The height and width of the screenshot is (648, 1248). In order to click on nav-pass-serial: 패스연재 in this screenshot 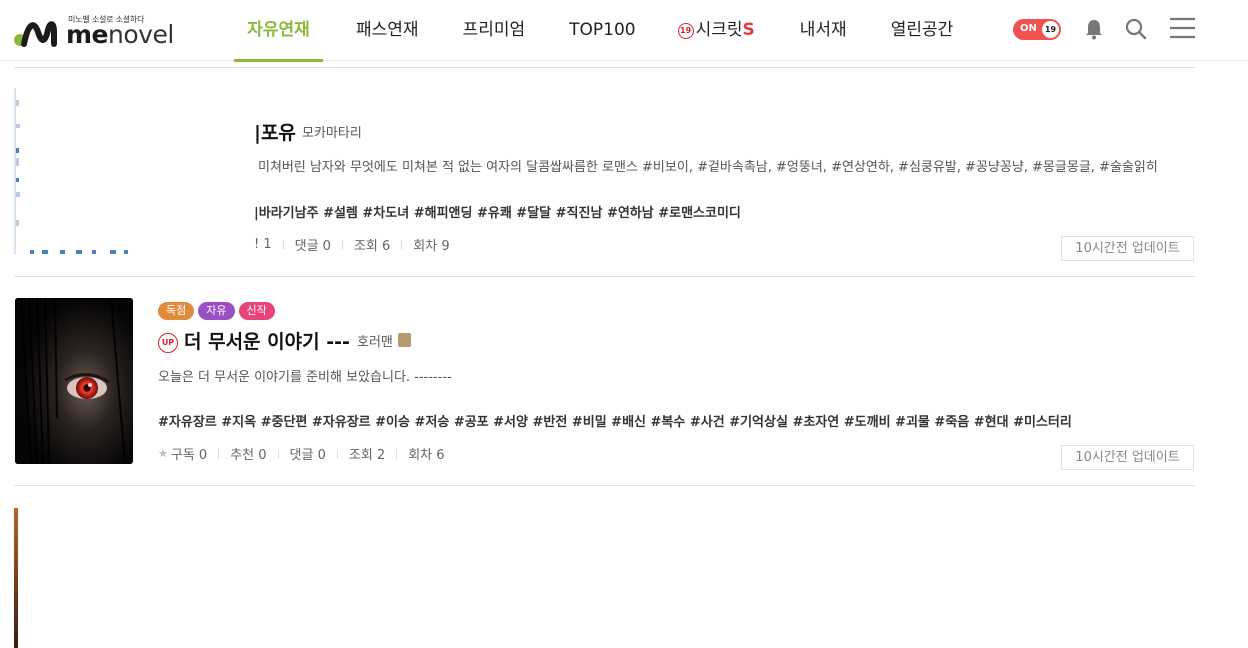, I will do `click(387, 30)`.